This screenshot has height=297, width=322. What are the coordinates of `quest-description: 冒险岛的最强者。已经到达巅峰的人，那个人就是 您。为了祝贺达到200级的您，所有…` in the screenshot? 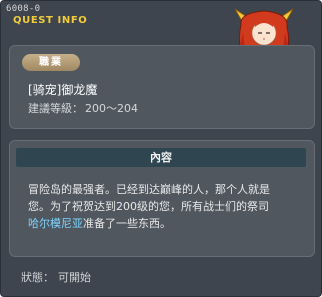 It's located at (168, 206).